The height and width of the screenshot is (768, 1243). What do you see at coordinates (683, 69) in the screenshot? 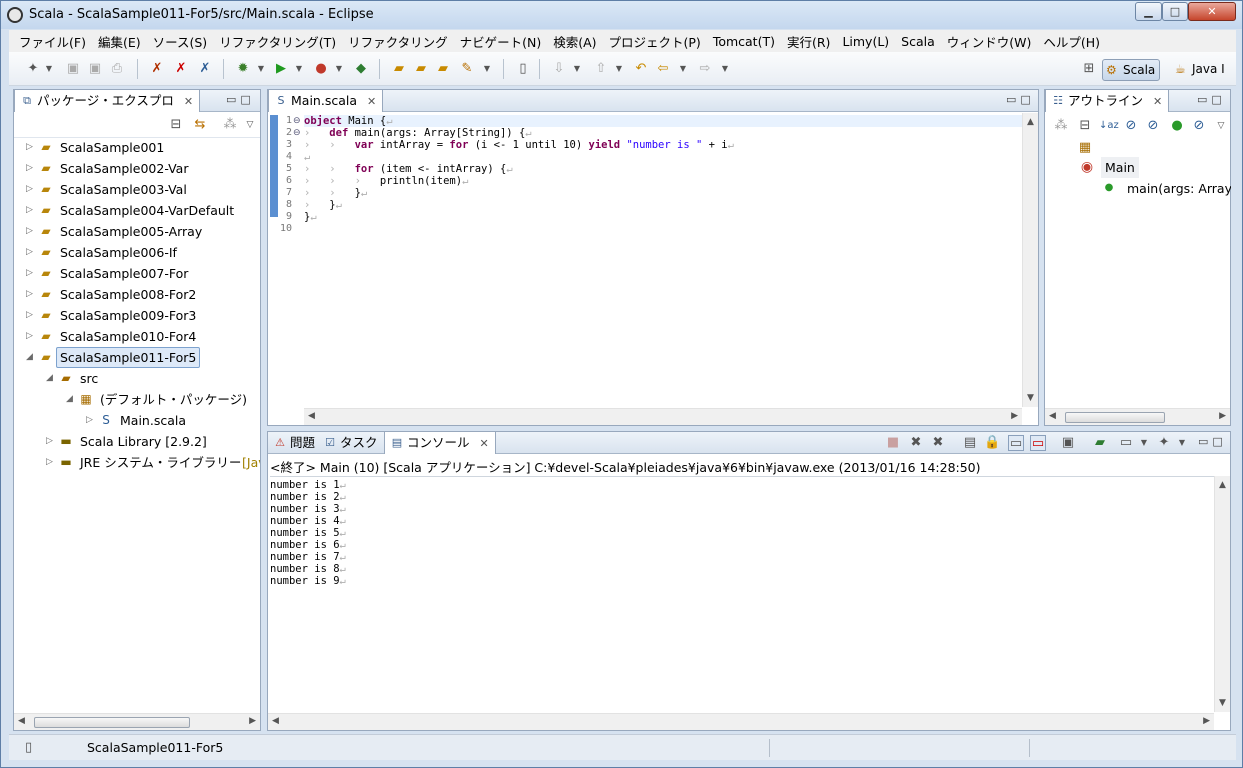
I see `back-dropdown-icon: ▼` at bounding box center [683, 69].